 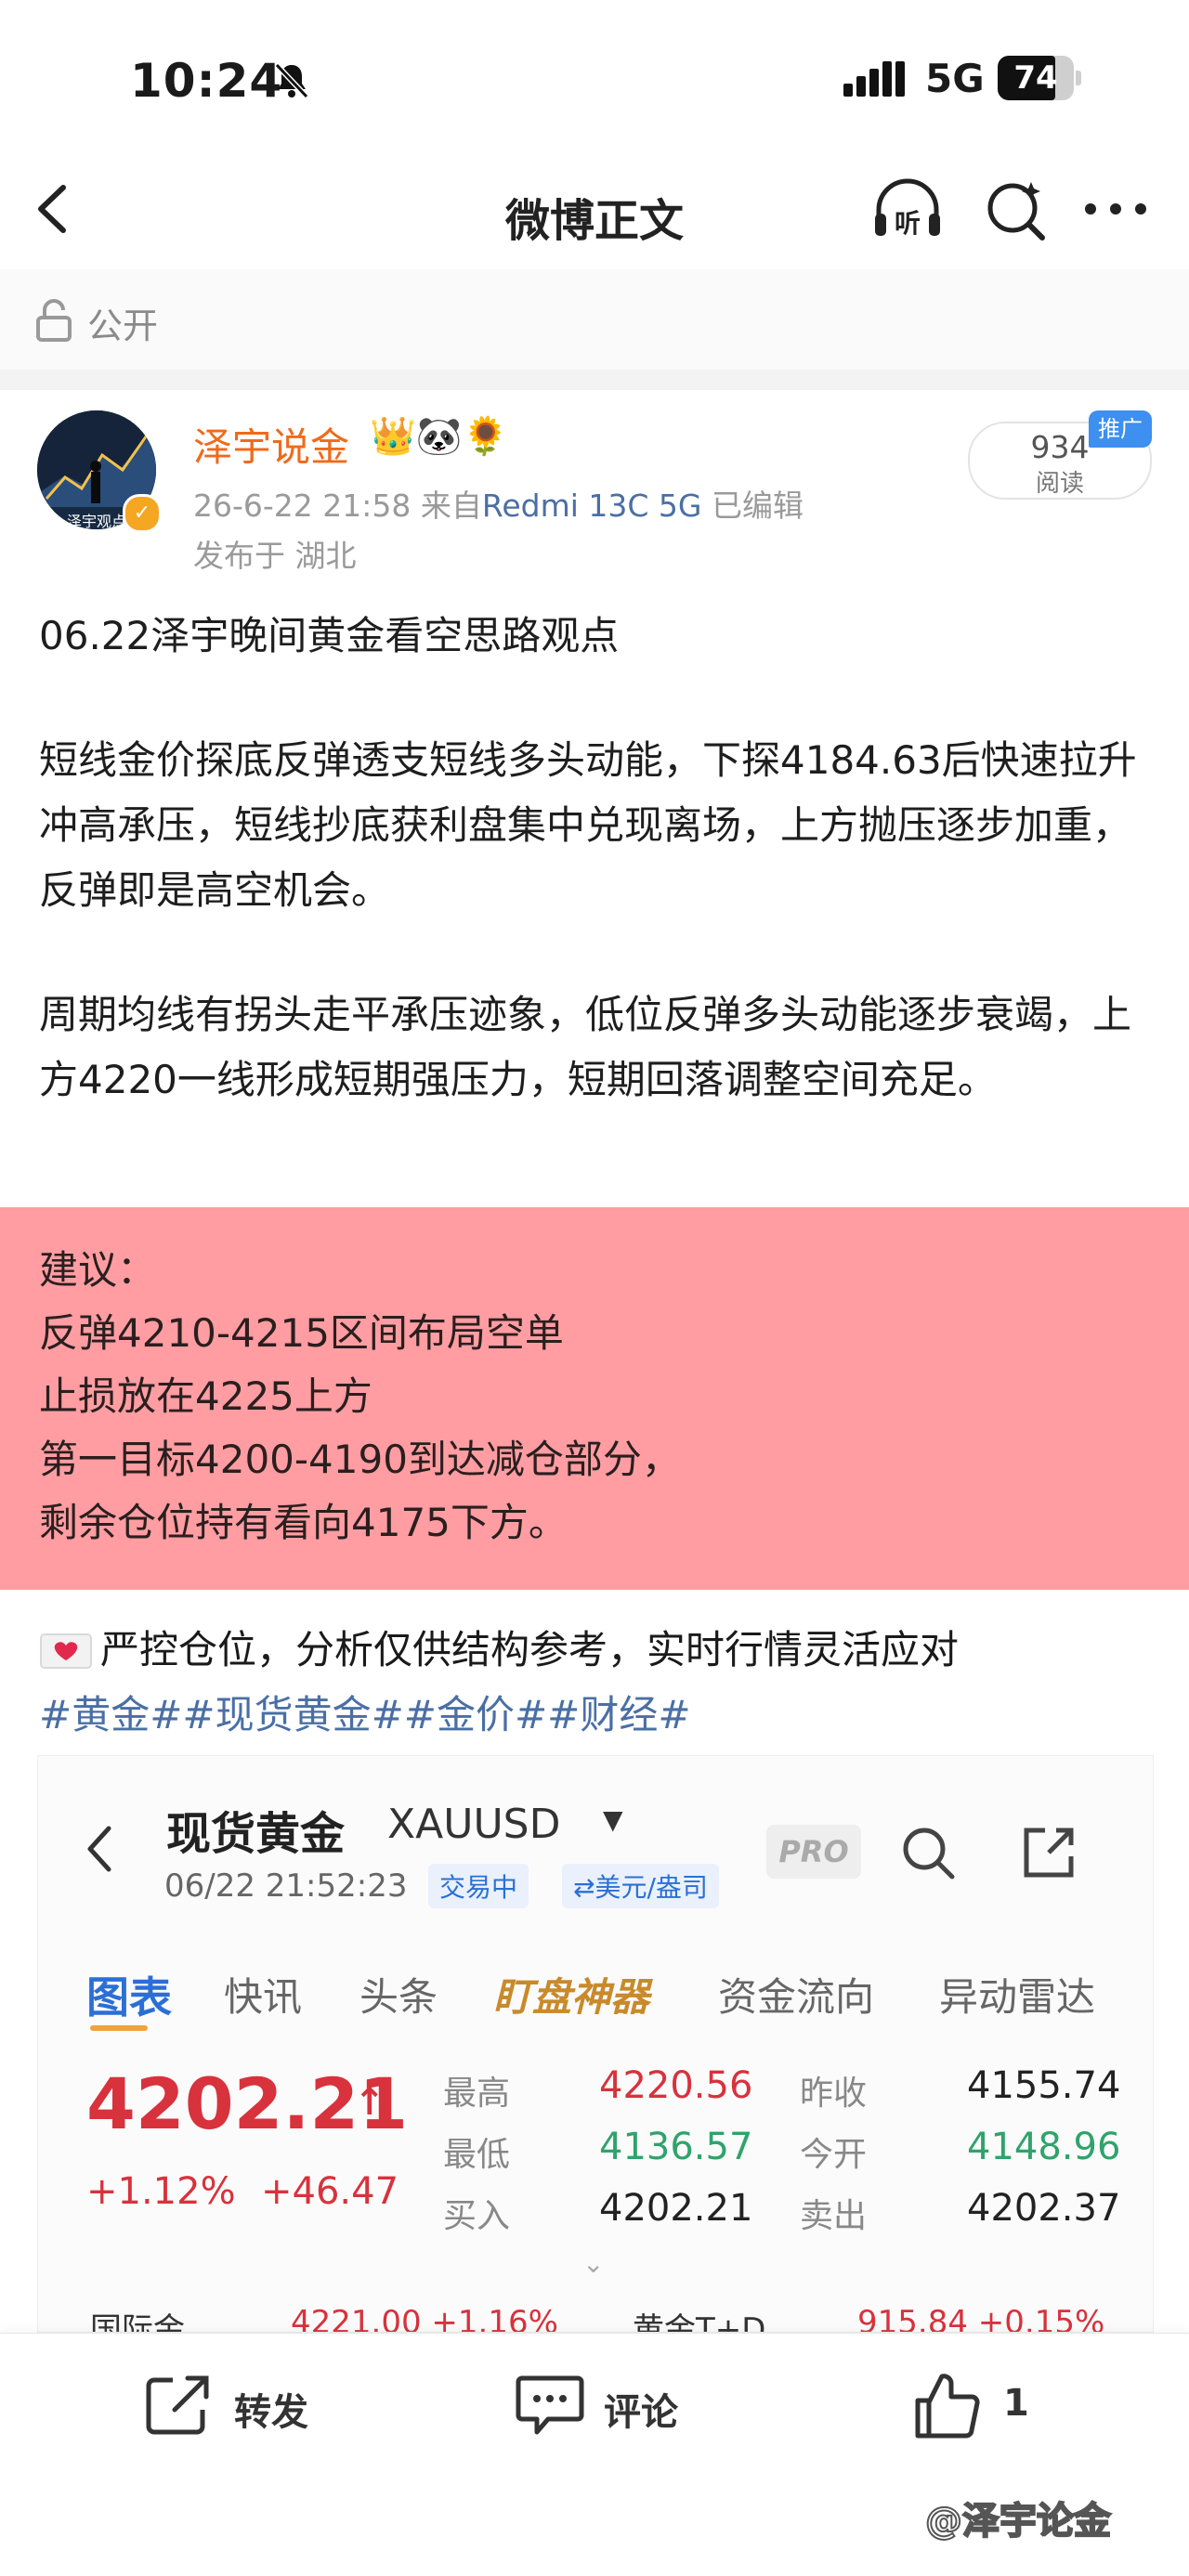 I want to click on change-amount: +46.47, so click(x=330, y=2191).